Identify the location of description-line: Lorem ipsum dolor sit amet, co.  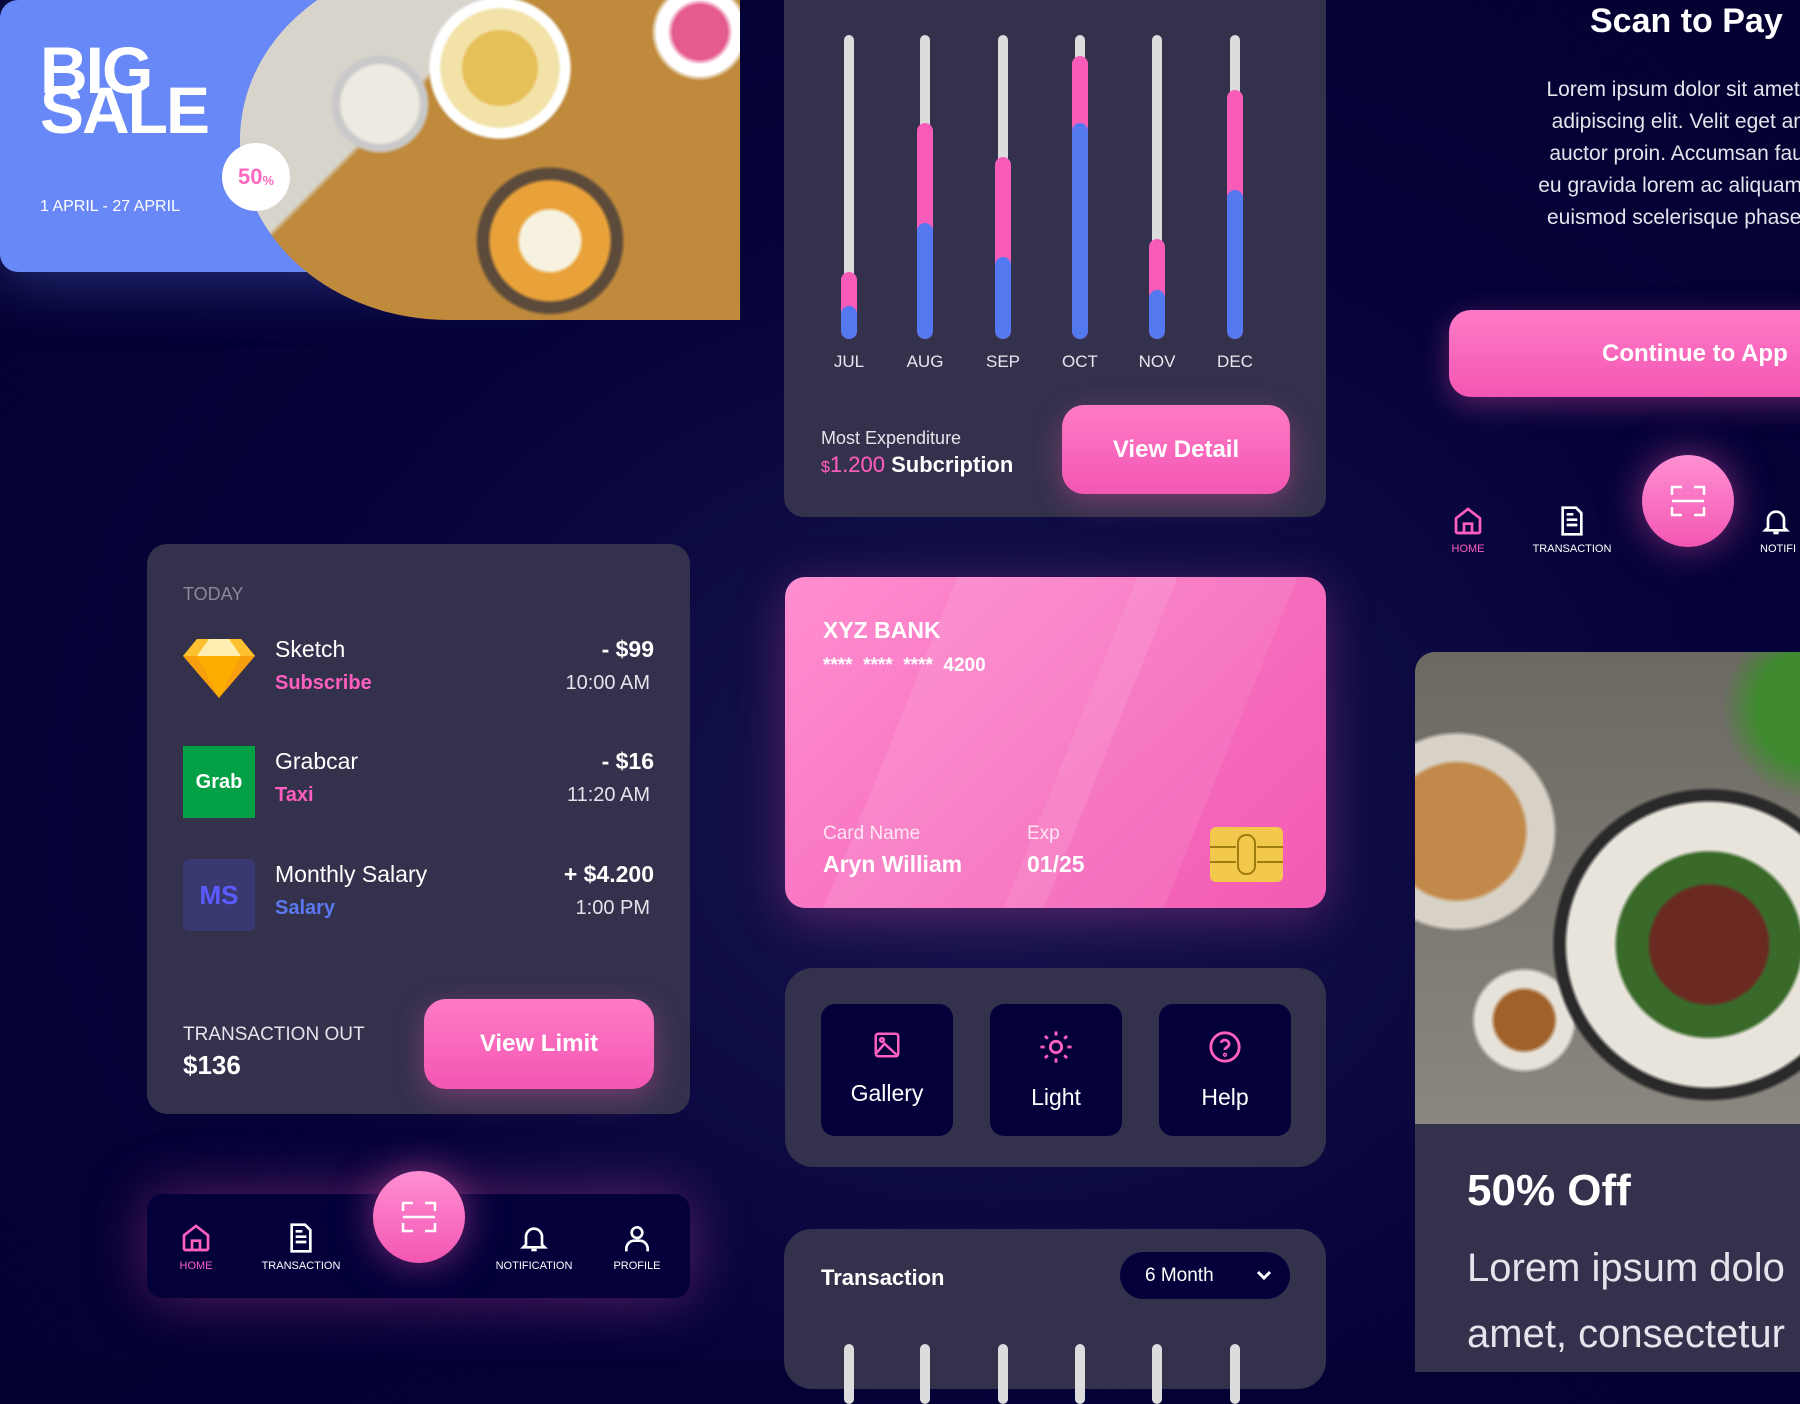
(1673, 89).